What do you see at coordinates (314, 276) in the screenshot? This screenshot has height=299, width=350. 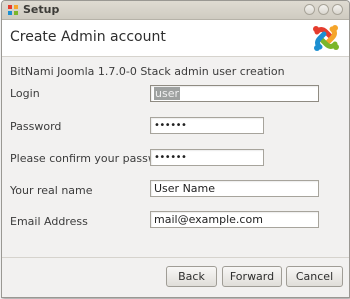 I see `cancel-button: Cancel` at bounding box center [314, 276].